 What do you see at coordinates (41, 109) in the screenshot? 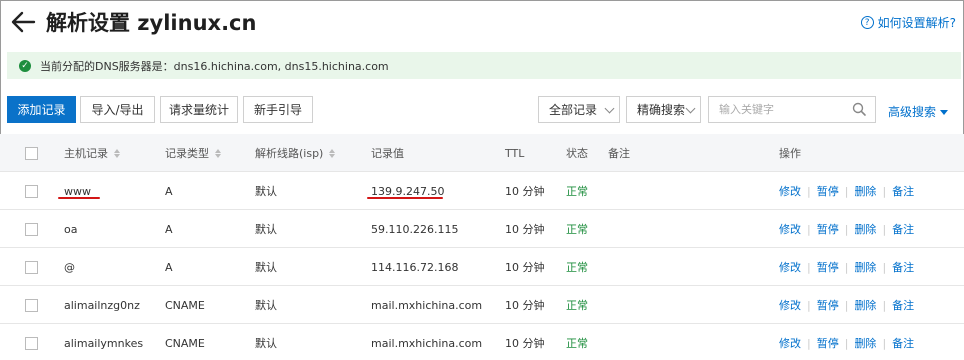
I see `add-record-button: 添加记录` at bounding box center [41, 109].